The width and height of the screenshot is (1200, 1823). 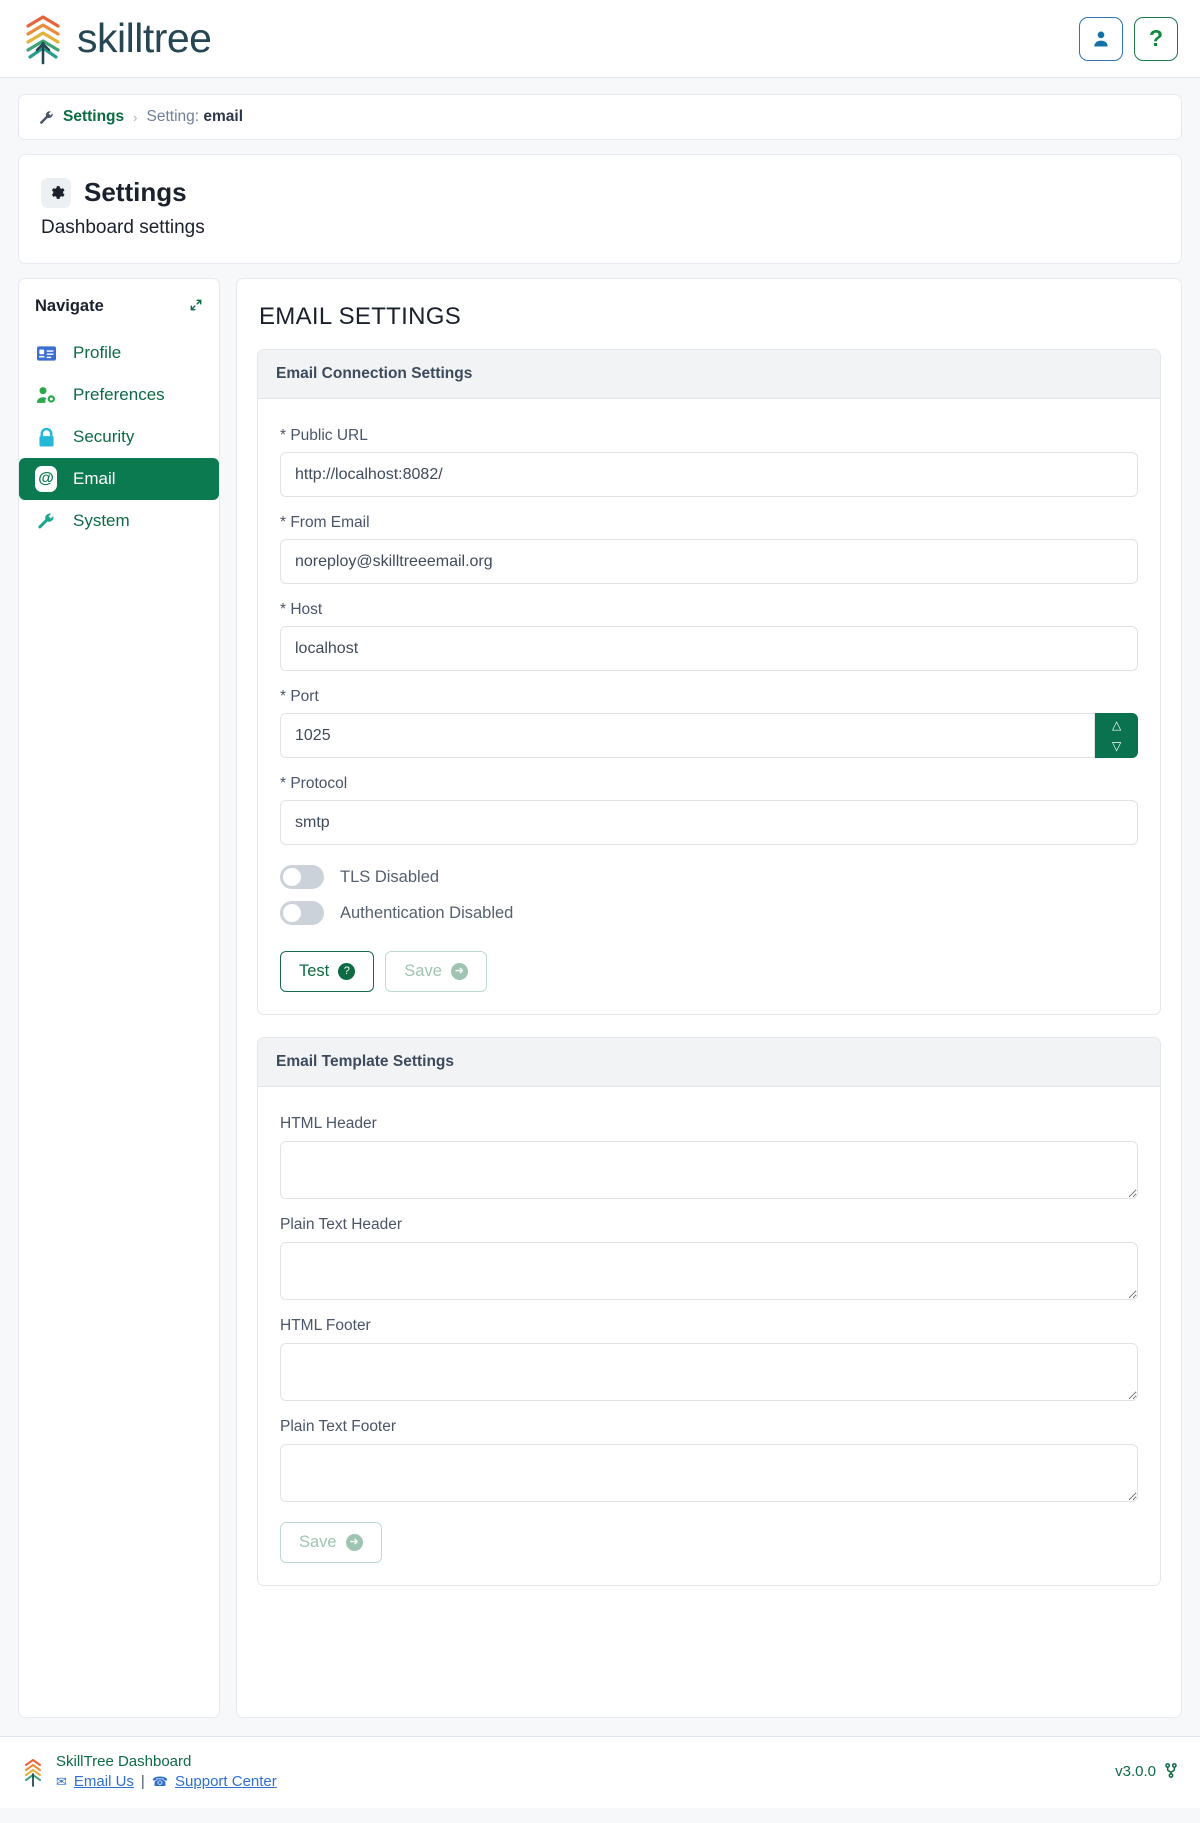 I want to click on field-from-email: * From Email, so click(x=709, y=549).